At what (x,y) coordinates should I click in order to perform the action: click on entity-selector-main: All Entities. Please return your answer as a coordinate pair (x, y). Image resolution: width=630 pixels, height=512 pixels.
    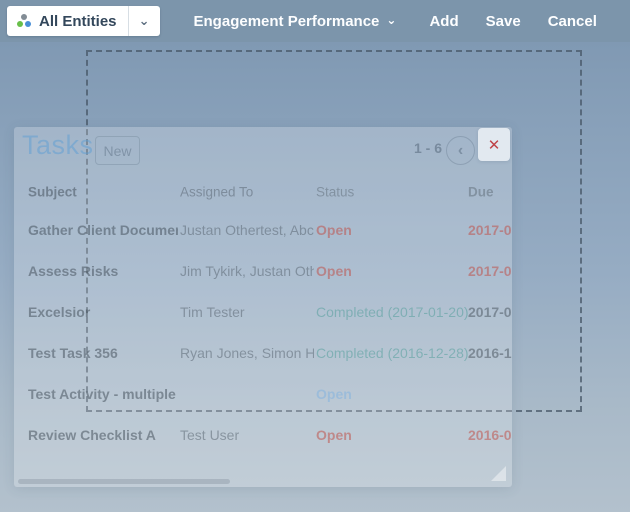
    Looking at the image, I should click on (67, 21).